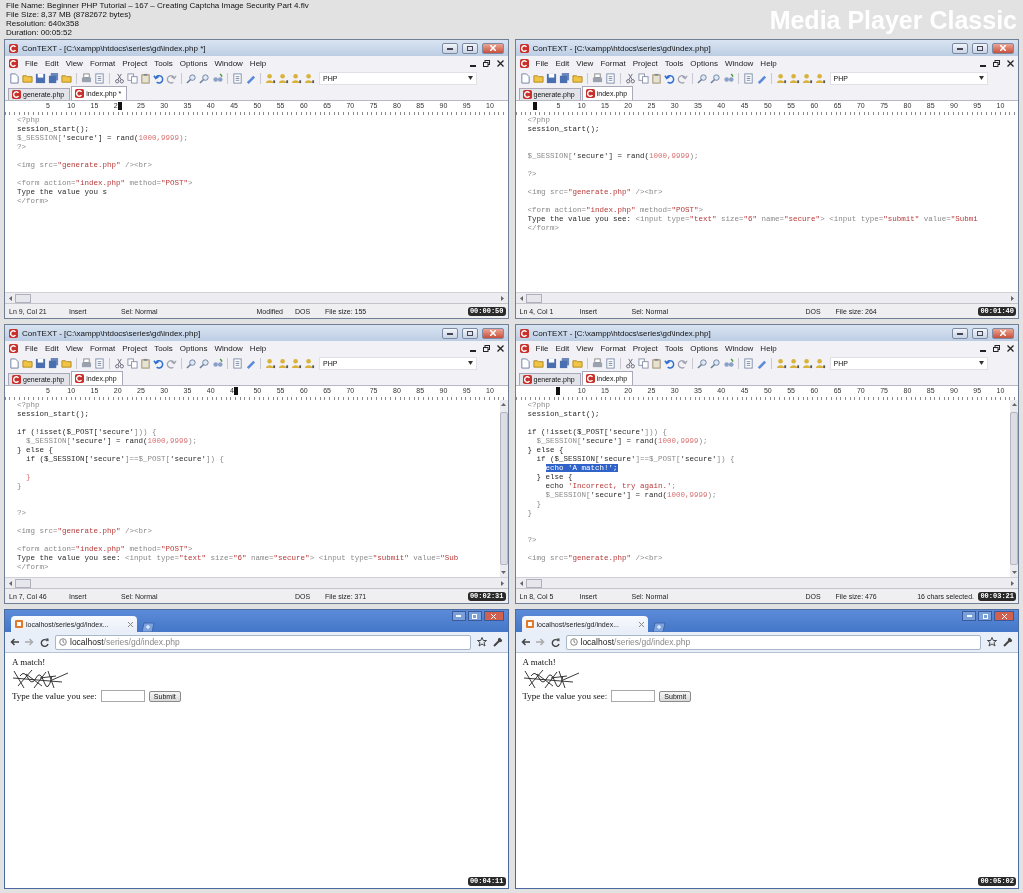 This screenshot has width=1023, height=893. Describe the element at coordinates (53, 78) in the screenshot. I see `disks-icon` at that location.